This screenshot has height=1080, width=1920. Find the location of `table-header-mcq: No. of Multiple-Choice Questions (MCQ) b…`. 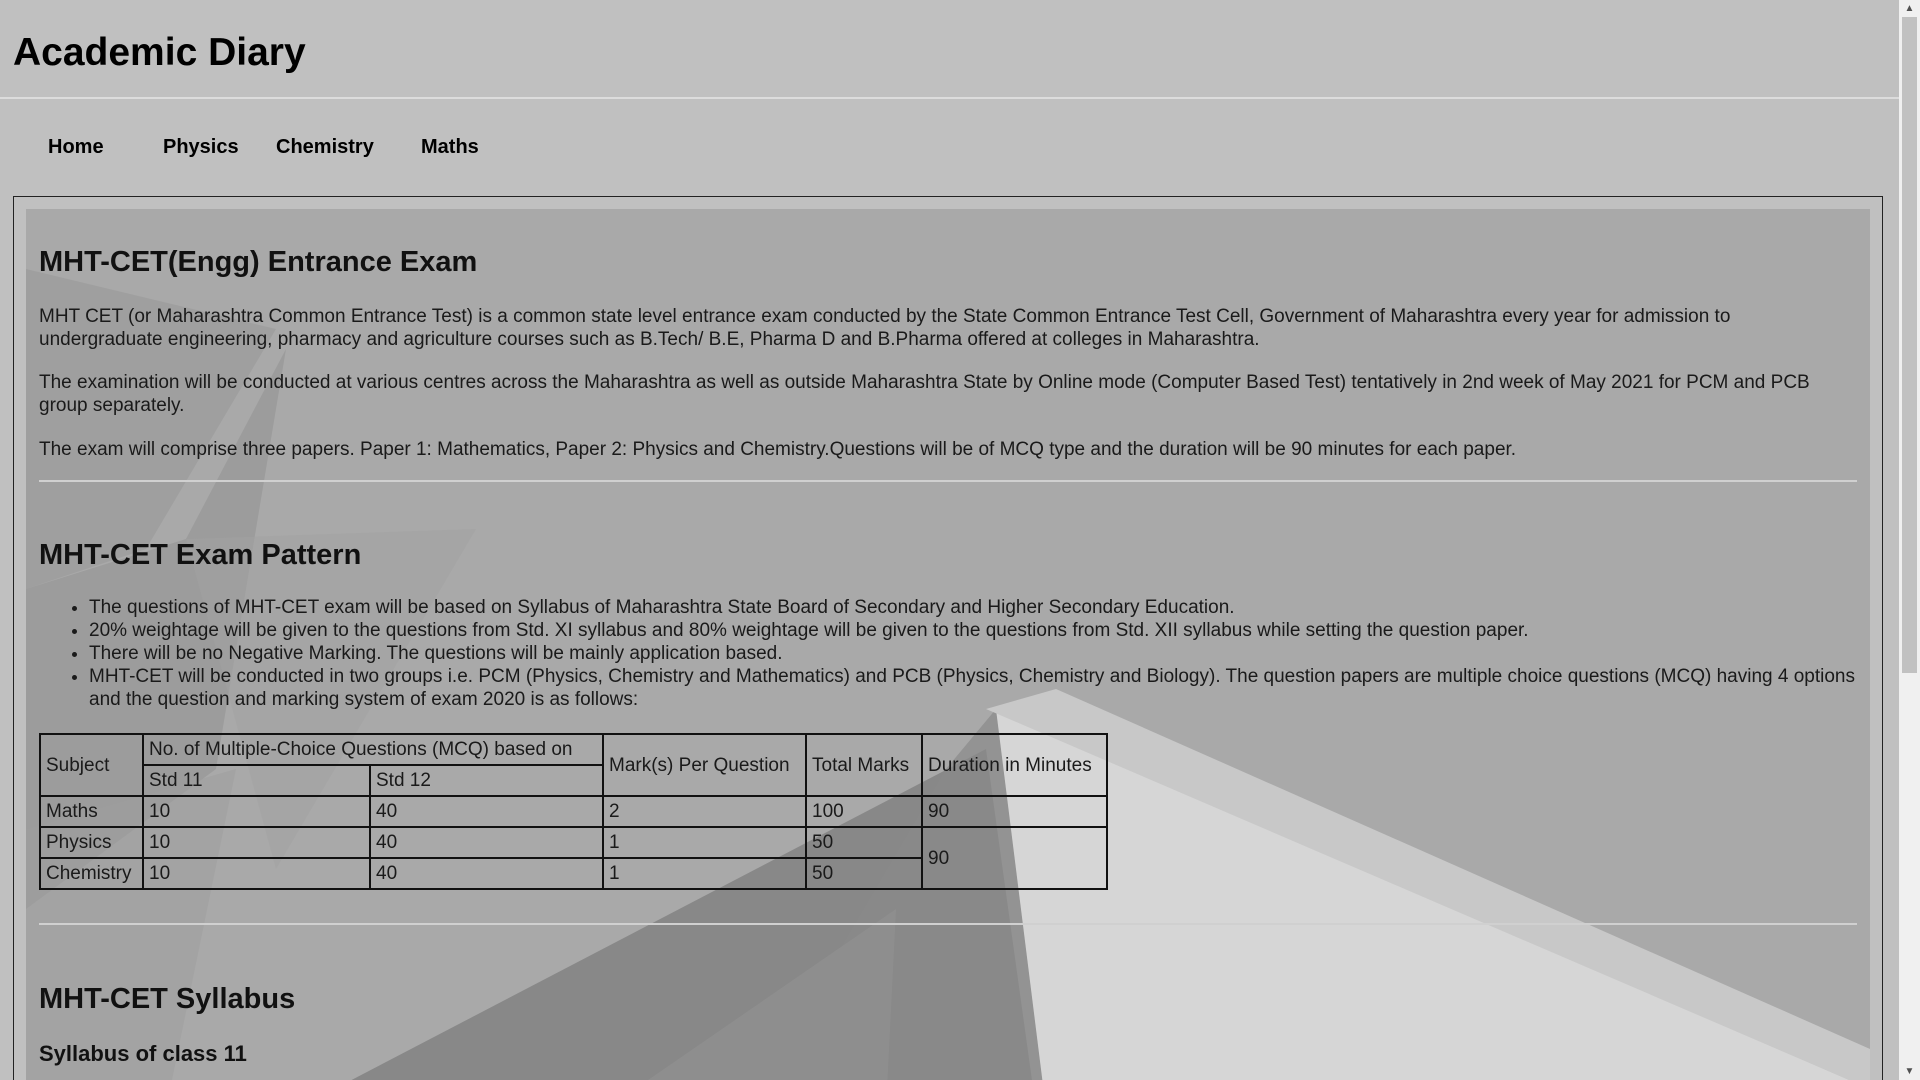

table-header-mcq: No. of Multiple-Choice Questions (MCQ) b… is located at coordinates (373, 749).